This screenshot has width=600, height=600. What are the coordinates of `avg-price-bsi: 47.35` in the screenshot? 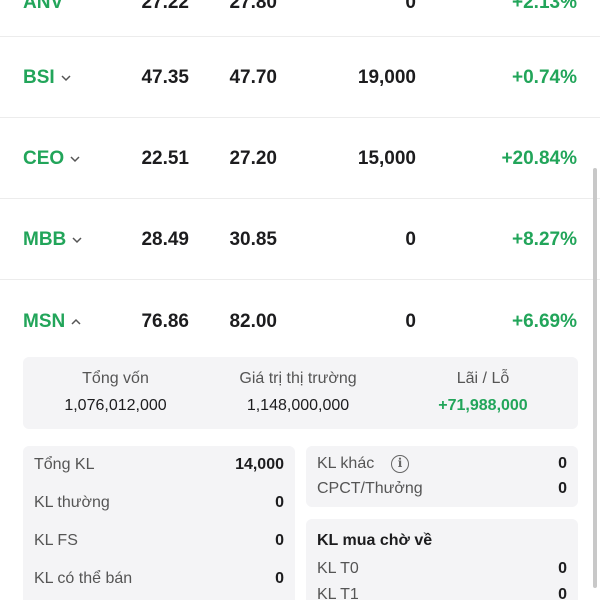 It's located at (165, 77).